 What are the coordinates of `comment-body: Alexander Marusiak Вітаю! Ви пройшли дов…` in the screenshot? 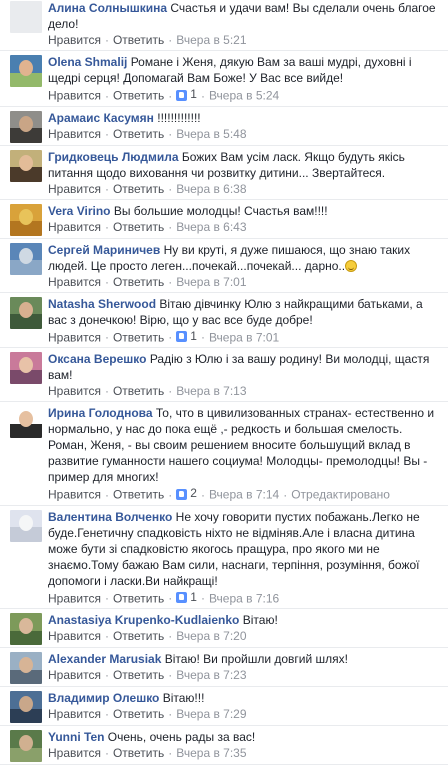 It's located at (245, 667).